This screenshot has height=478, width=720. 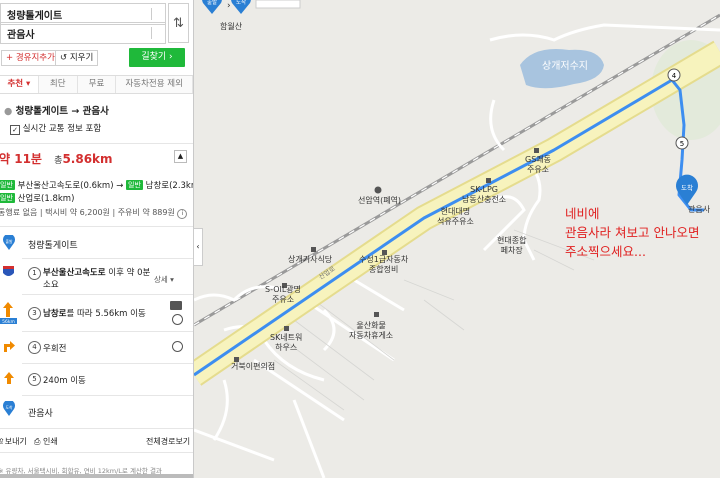 I want to click on label-sk-network: SK네트워 하우스, so click(x=286, y=342).